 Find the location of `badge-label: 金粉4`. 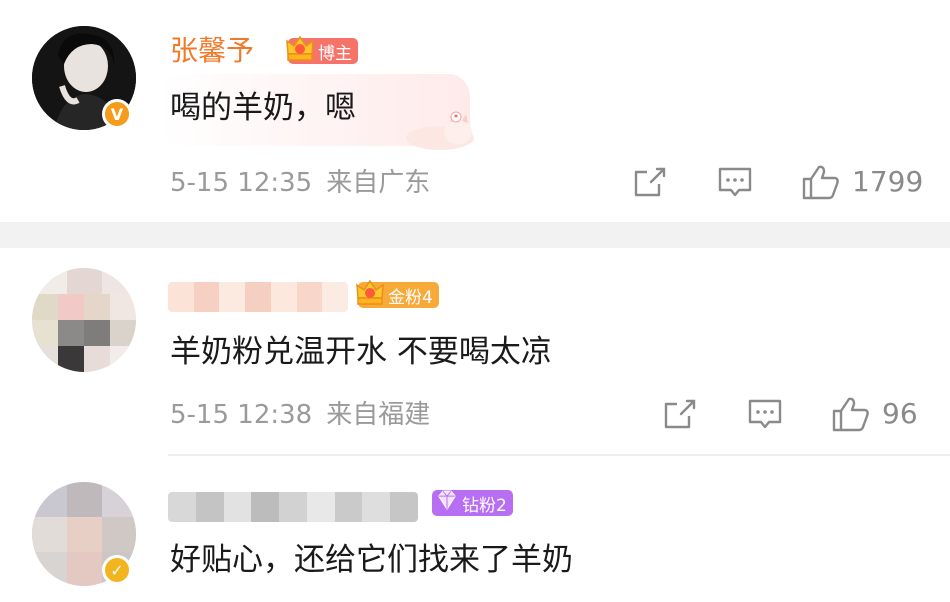

badge-label: 金粉4 is located at coordinates (410, 297).